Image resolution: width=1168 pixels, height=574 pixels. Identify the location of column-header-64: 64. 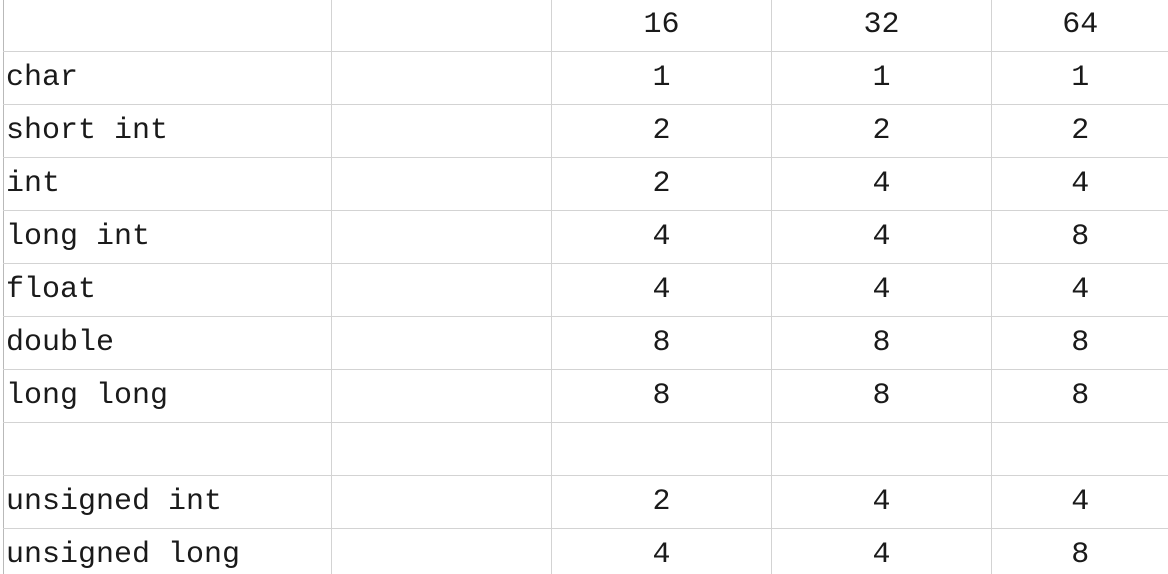
(1079, 26).